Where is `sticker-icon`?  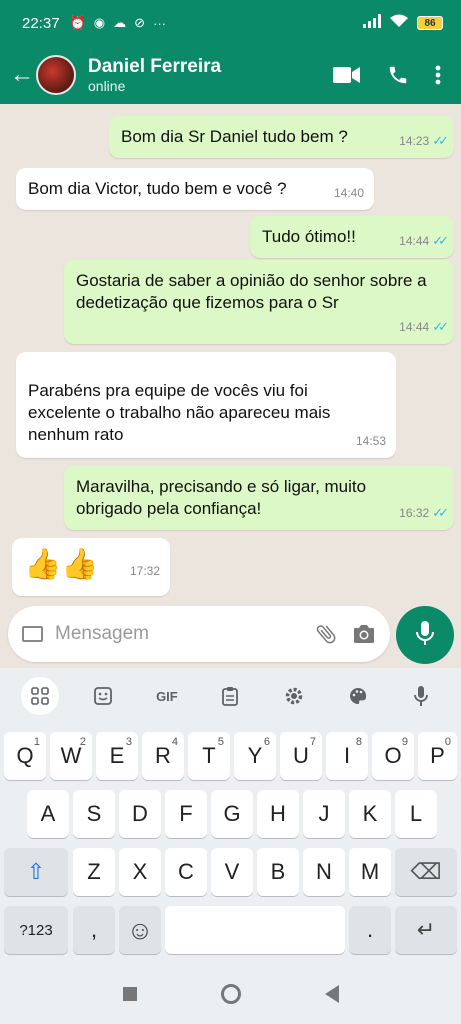 sticker-icon is located at coordinates (103, 696).